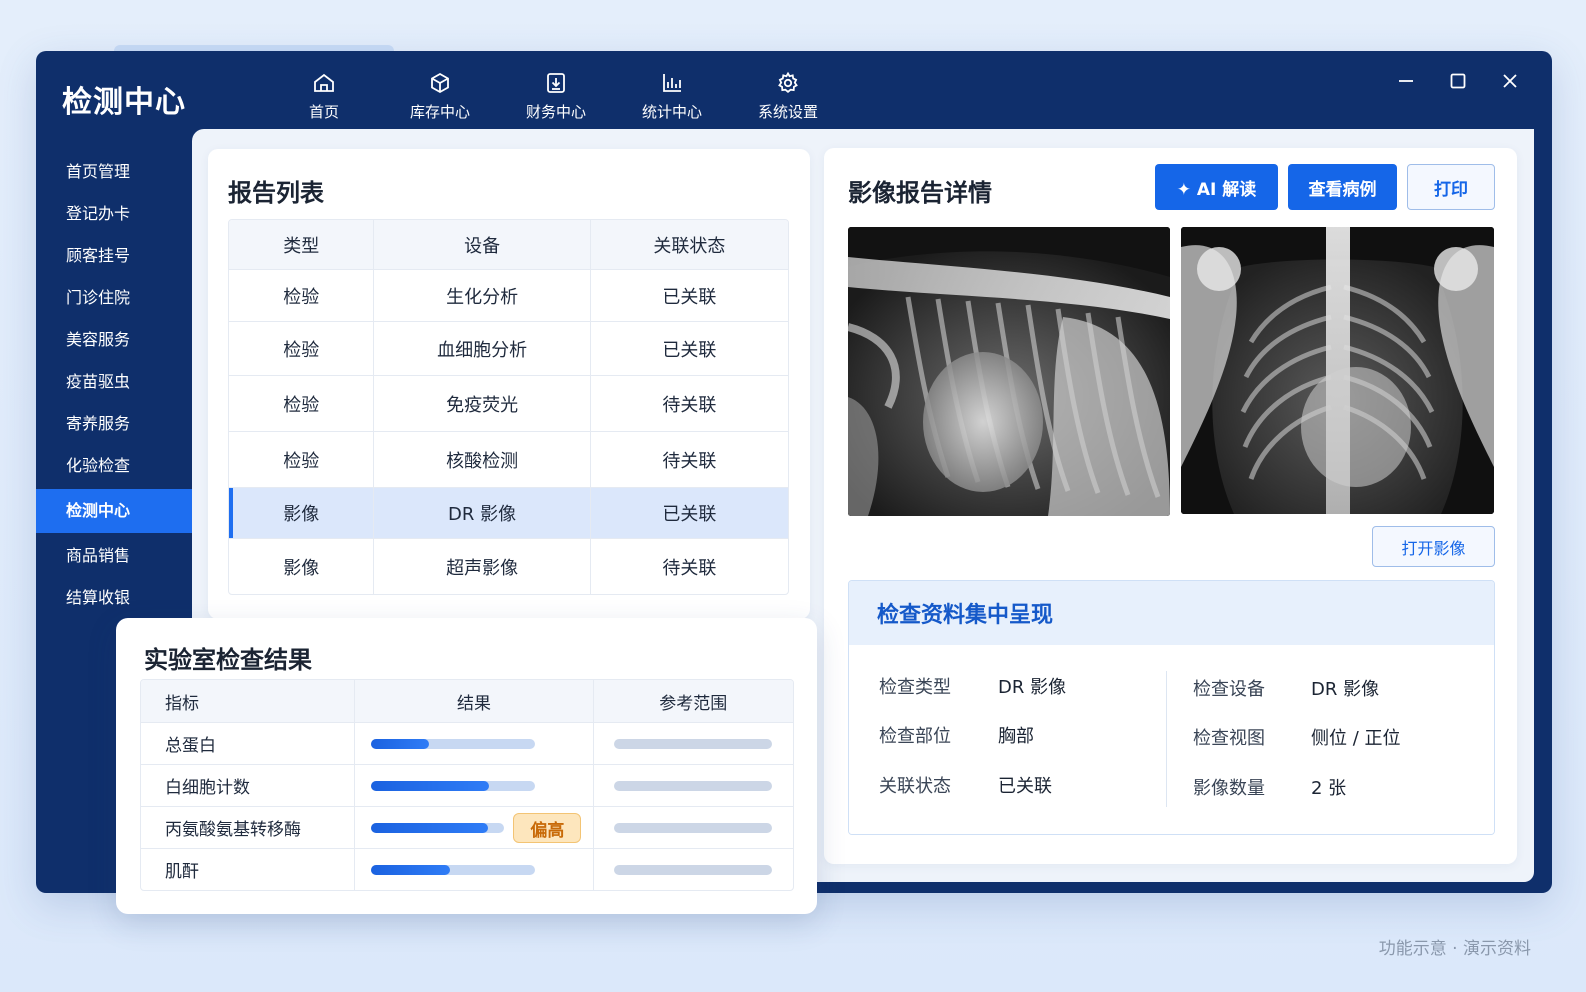 Image resolution: width=1586 pixels, height=992 pixels. Describe the element at coordinates (671, 111) in the screenshot. I see `nav-statistics-label: 统计中心` at that location.